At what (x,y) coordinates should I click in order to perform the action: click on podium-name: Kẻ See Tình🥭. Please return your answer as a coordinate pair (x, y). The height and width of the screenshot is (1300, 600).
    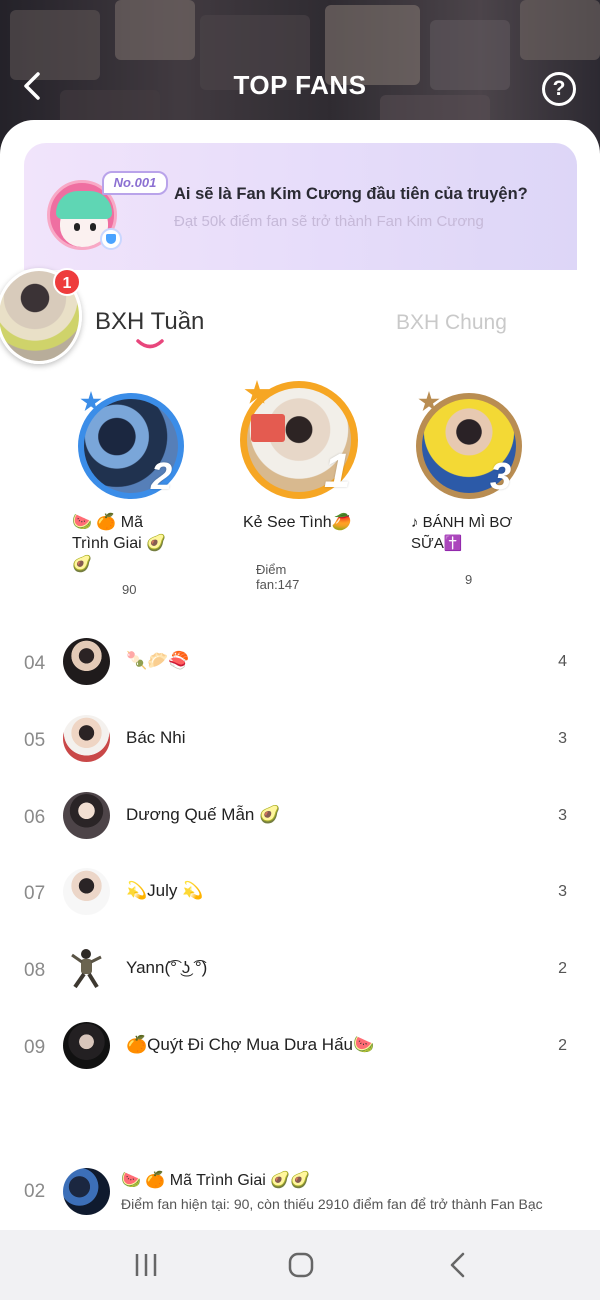
    Looking at the image, I should click on (297, 522).